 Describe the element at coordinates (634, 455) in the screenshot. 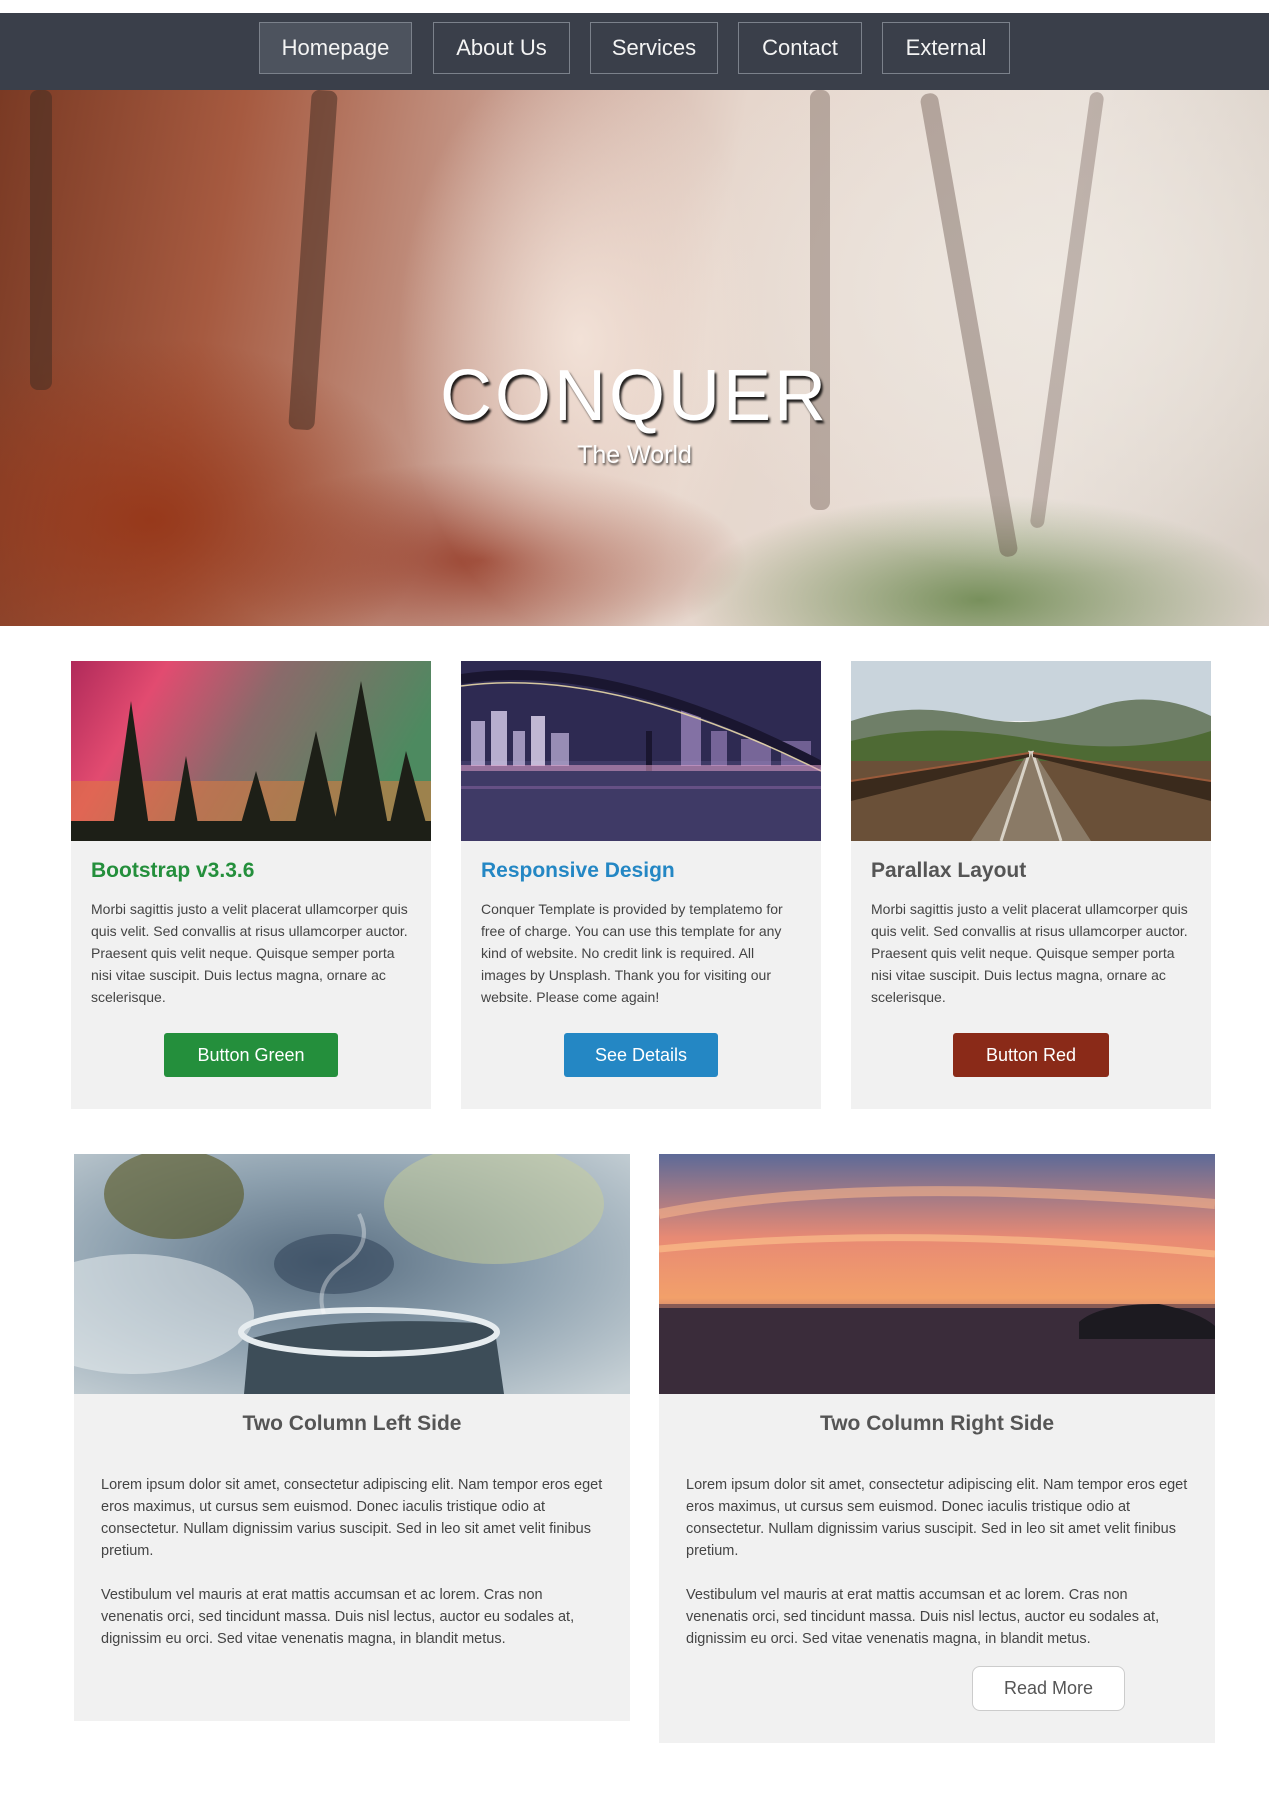

I see `hero-subtitle: The World` at that location.